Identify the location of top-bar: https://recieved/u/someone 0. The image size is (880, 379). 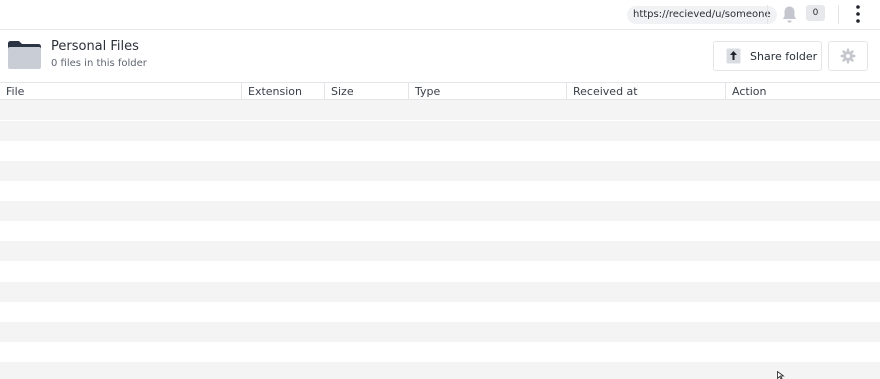
(440, 15).